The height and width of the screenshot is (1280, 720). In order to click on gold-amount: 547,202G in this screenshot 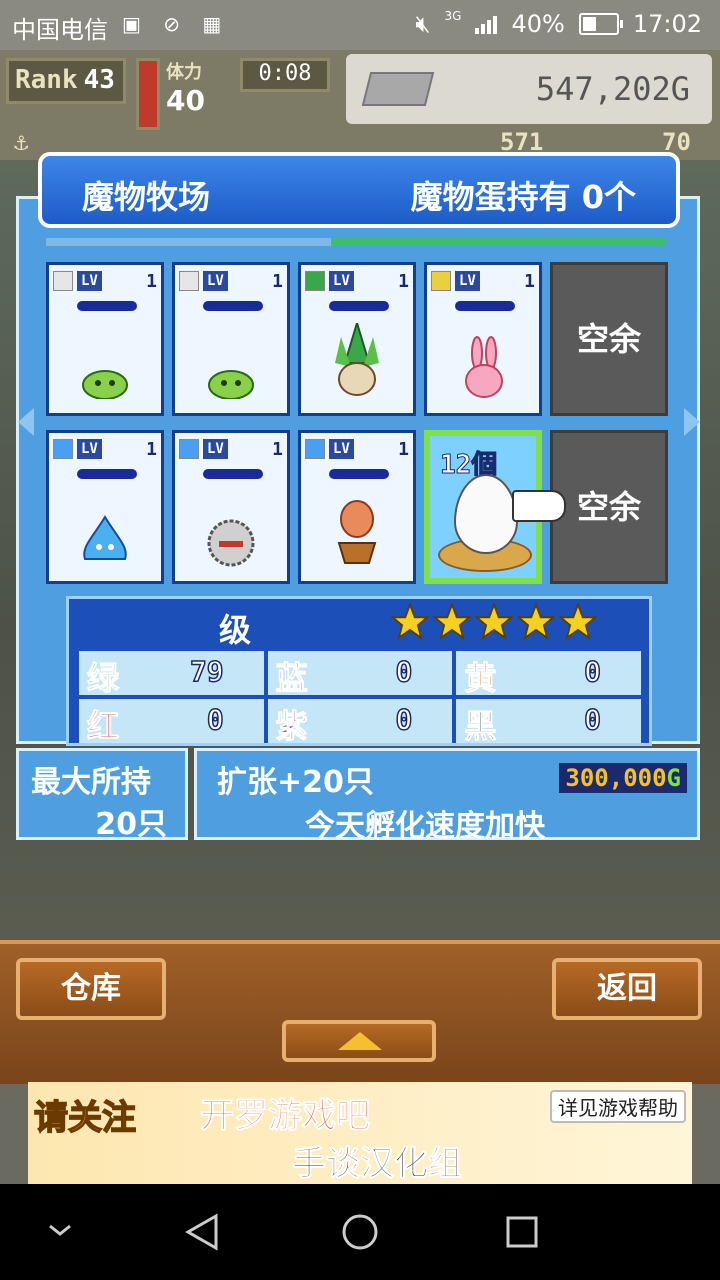, I will do `click(612, 89)`.